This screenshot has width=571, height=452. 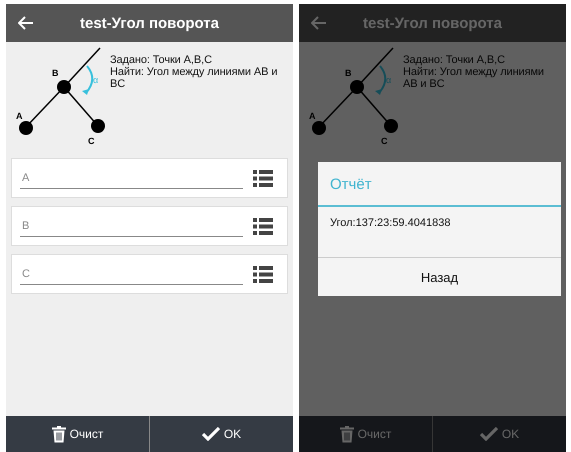 What do you see at coordinates (26, 23) in the screenshot?
I see `back-arrow-icon` at bounding box center [26, 23].